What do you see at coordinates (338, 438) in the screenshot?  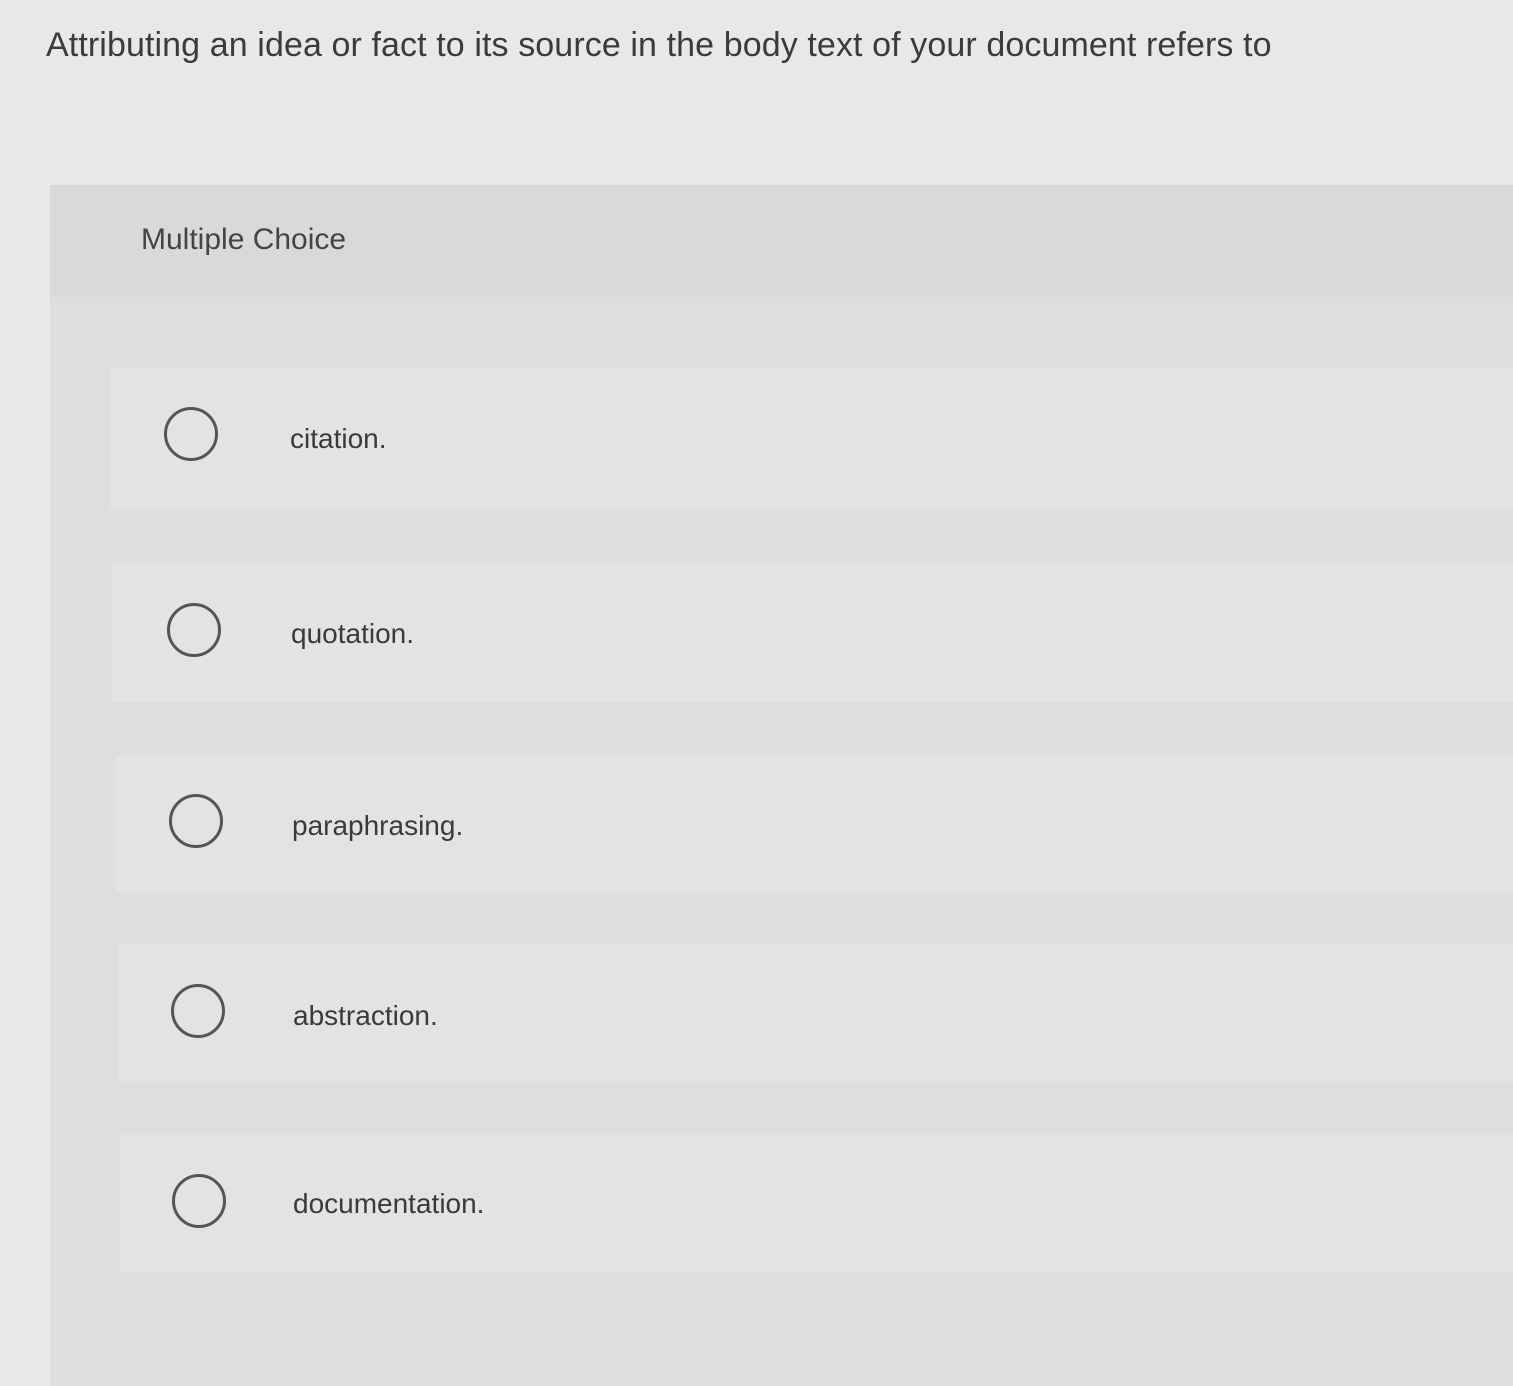 I see `option-label: citation.` at bounding box center [338, 438].